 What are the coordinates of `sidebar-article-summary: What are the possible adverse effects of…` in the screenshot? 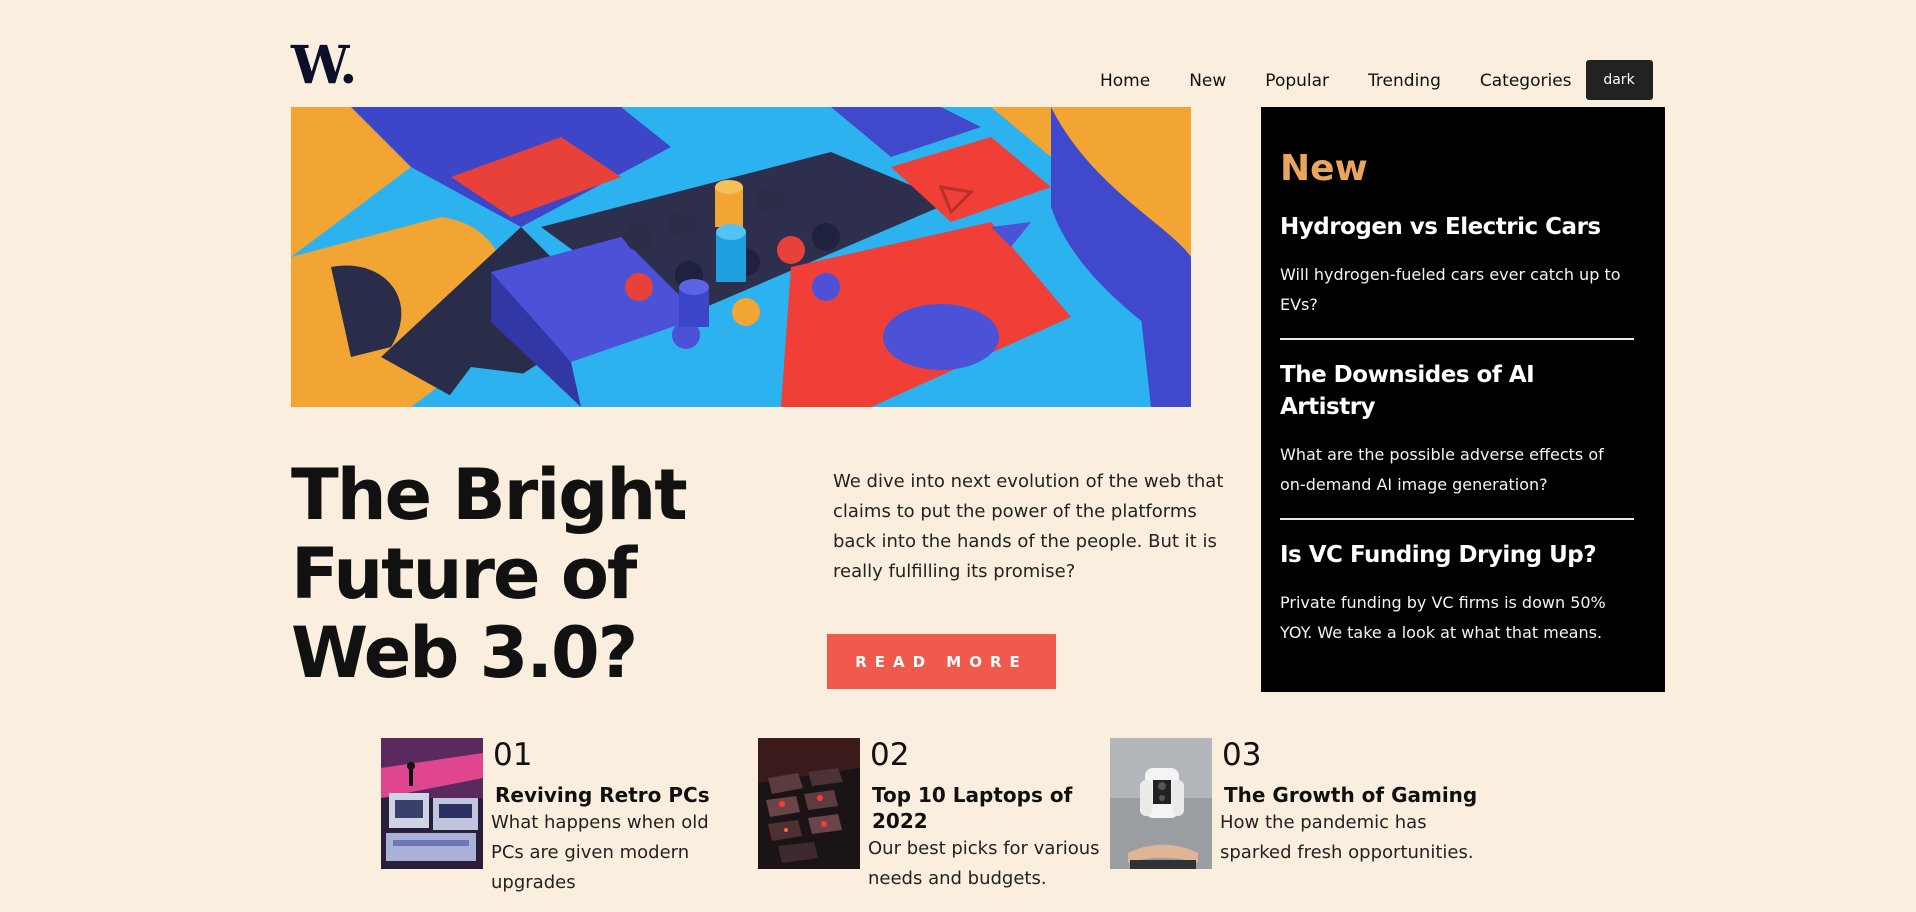 It's located at (1442, 469).